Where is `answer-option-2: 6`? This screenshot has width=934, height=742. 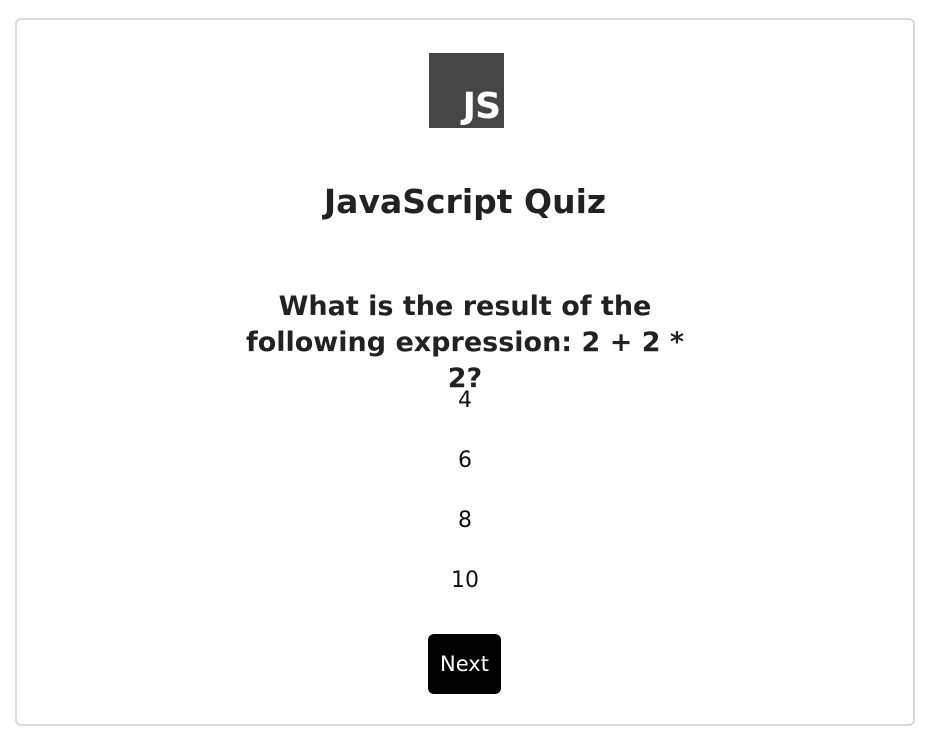 answer-option-2: 6 is located at coordinates (465, 476).